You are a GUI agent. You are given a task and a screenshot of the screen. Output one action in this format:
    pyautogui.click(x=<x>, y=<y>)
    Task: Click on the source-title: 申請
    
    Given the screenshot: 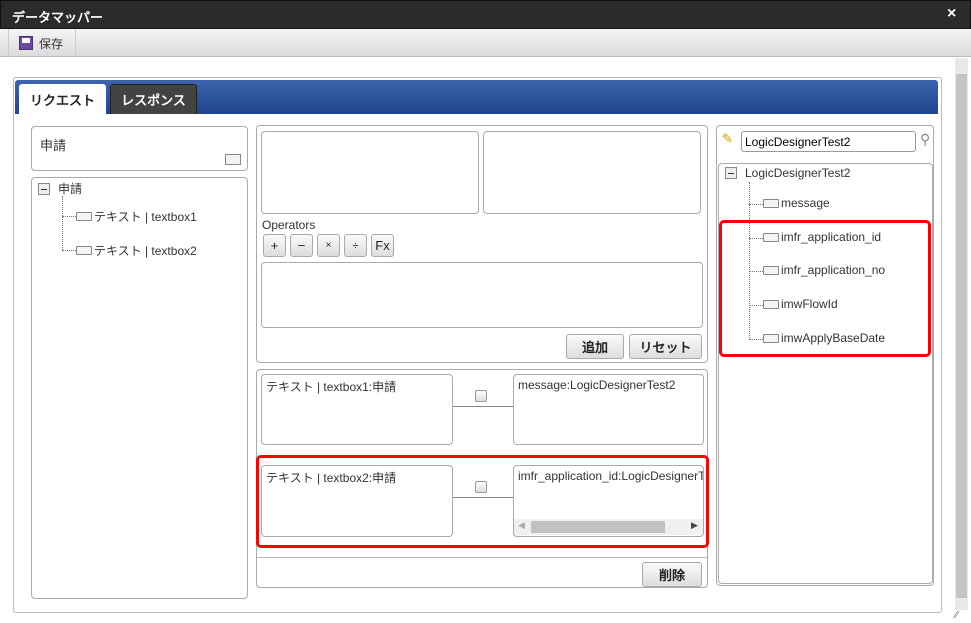 What is the action you would take?
    pyautogui.click(x=53, y=145)
    